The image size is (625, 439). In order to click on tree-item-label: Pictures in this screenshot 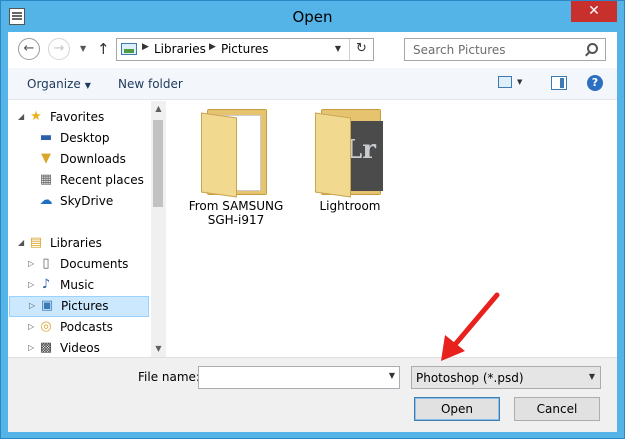, I will do `click(85, 306)`.